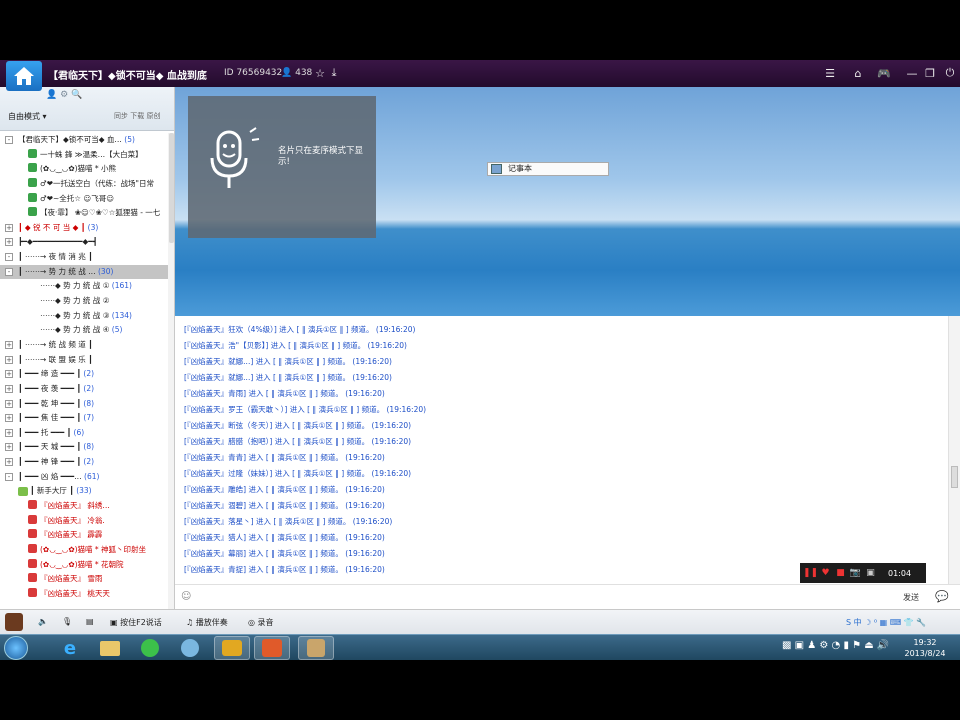 This screenshot has width=960, height=720. Describe the element at coordinates (84, 301) in the screenshot. I see `channel-tree-item: ⋯⋯◆ 势 力 统 战 ②` at that location.